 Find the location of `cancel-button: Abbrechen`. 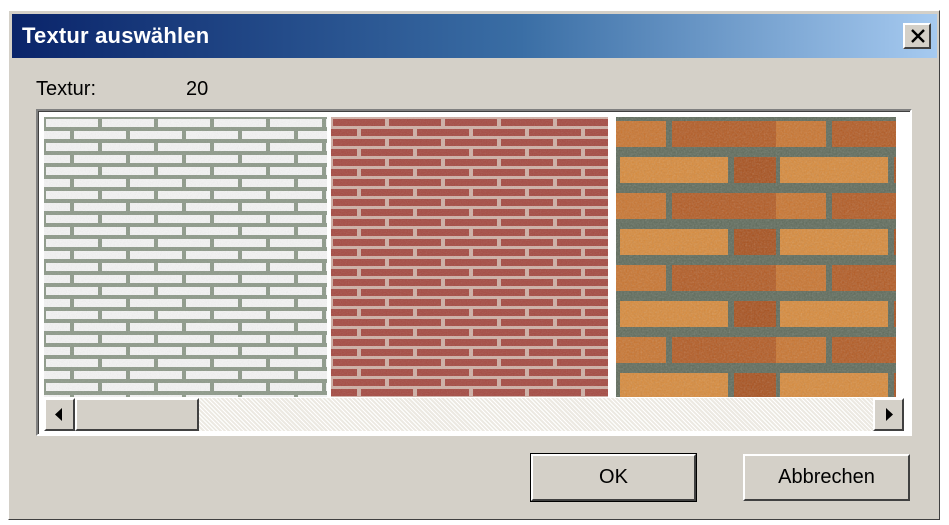

cancel-button: Abbrechen is located at coordinates (826, 477).